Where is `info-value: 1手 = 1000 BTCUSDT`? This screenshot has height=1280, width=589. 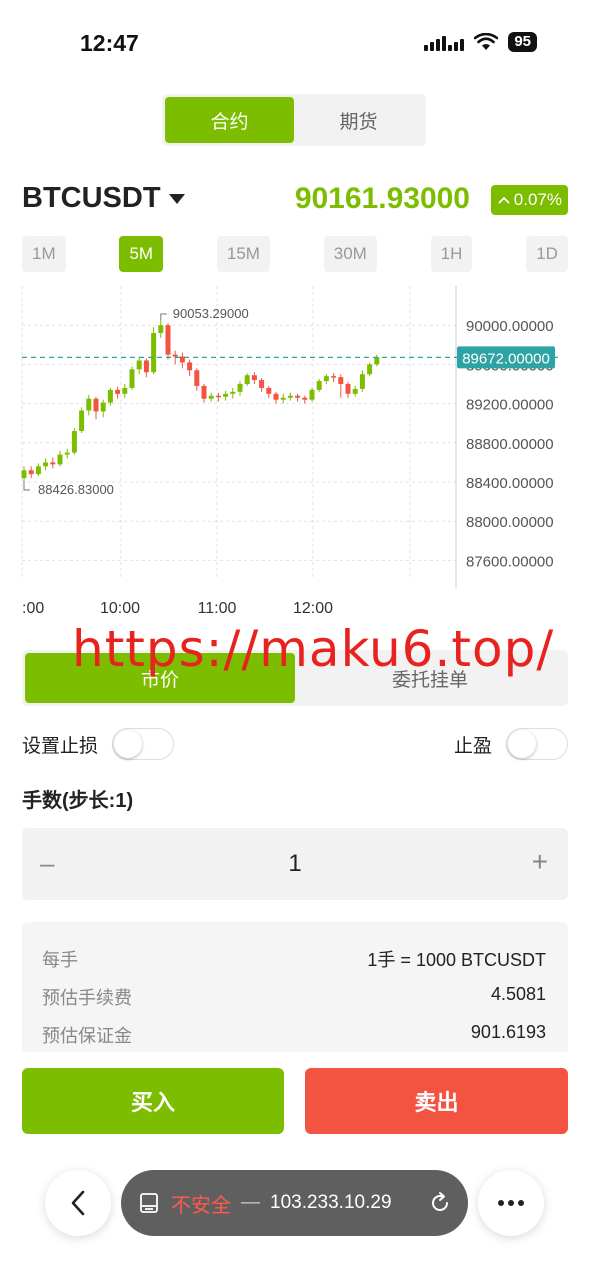
info-value: 1手 = 1000 BTCUSDT is located at coordinates (456, 960).